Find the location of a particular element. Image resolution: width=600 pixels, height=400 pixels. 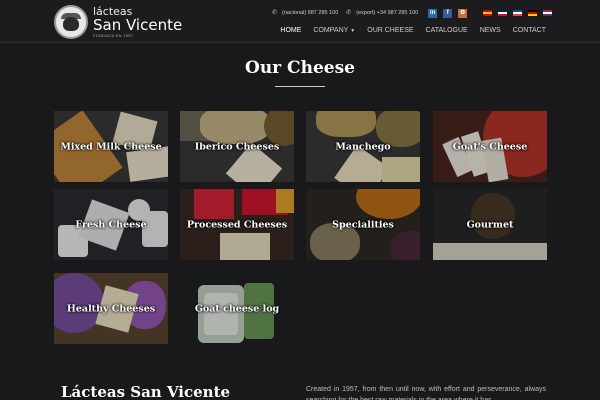

flag-france-icon is located at coordinates (518, 13).